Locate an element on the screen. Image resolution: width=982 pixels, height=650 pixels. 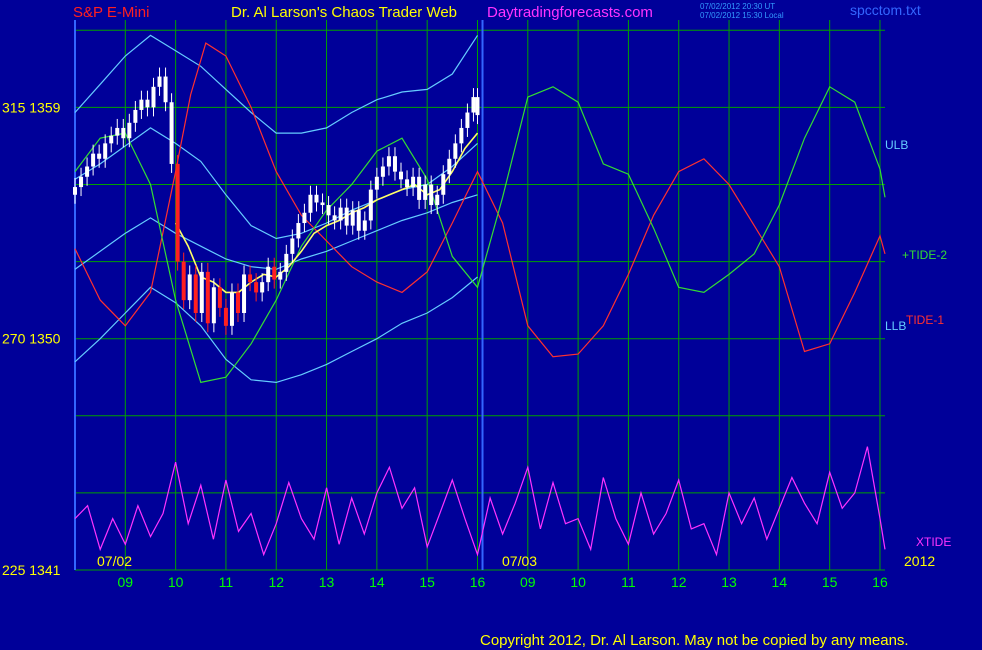
y-axis-label: 270 1350 is located at coordinates (31, 339).